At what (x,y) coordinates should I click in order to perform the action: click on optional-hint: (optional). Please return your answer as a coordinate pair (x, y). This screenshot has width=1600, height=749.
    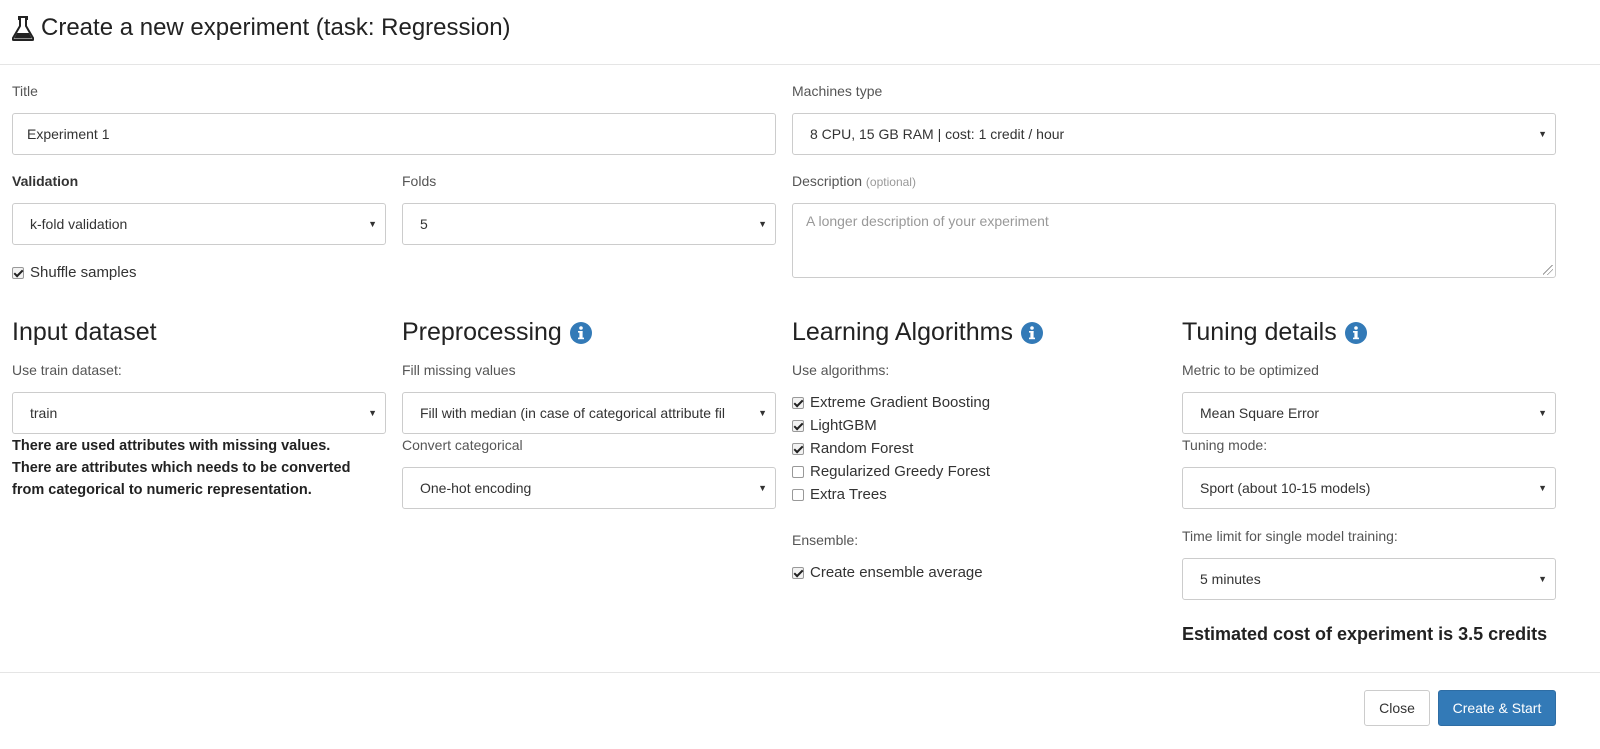
    Looking at the image, I should click on (890, 182).